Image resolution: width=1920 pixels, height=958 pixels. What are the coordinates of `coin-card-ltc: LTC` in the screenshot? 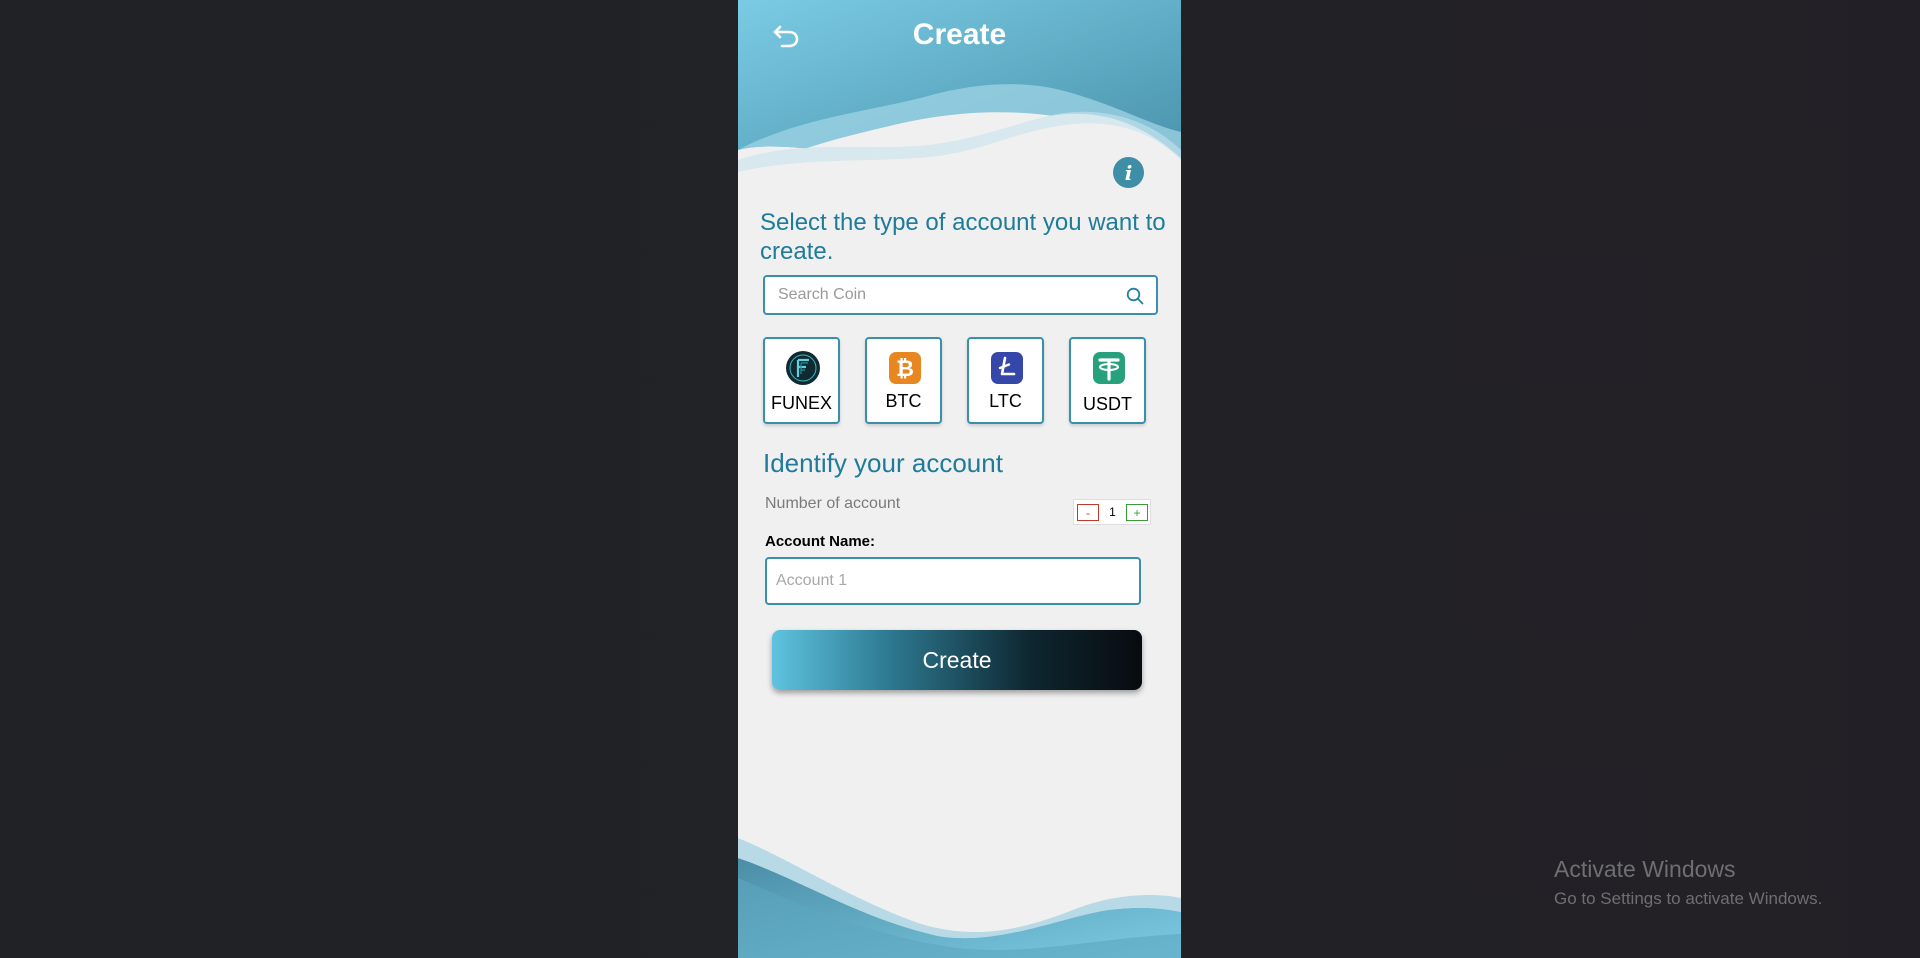 It's located at (1005, 380).